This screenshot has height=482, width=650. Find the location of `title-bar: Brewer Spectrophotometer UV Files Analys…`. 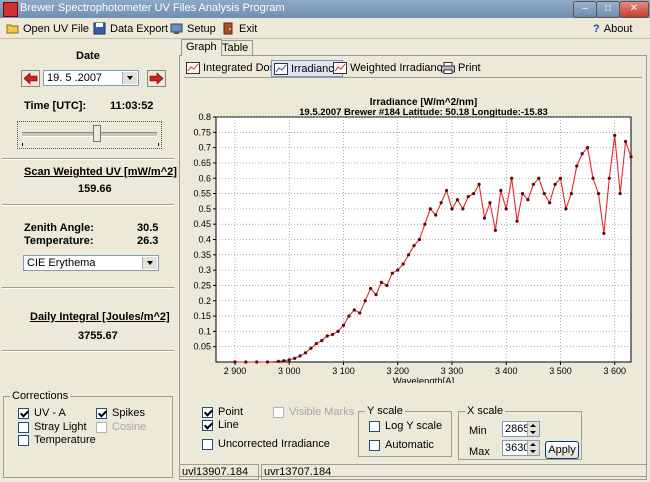

title-bar: Brewer Spectrophotometer UV Files Analys… is located at coordinates (325, 9).